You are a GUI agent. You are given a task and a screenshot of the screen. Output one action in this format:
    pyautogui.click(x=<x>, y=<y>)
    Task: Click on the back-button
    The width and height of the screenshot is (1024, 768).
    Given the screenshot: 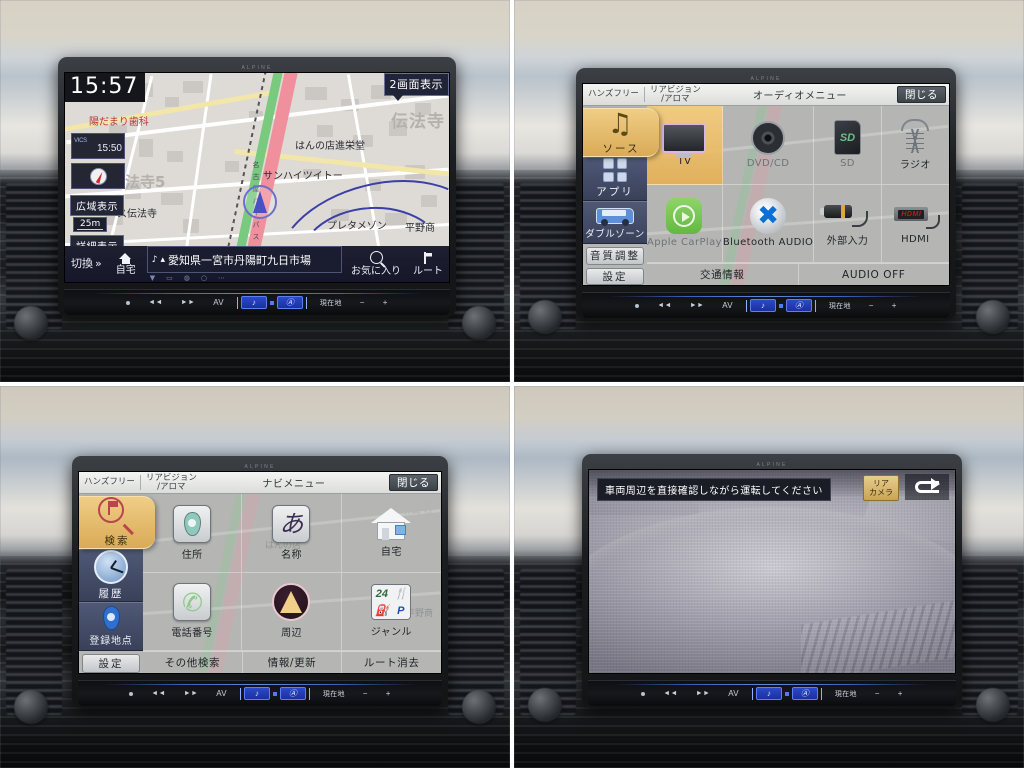 What is the action you would take?
    pyautogui.click(x=927, y=487)
    